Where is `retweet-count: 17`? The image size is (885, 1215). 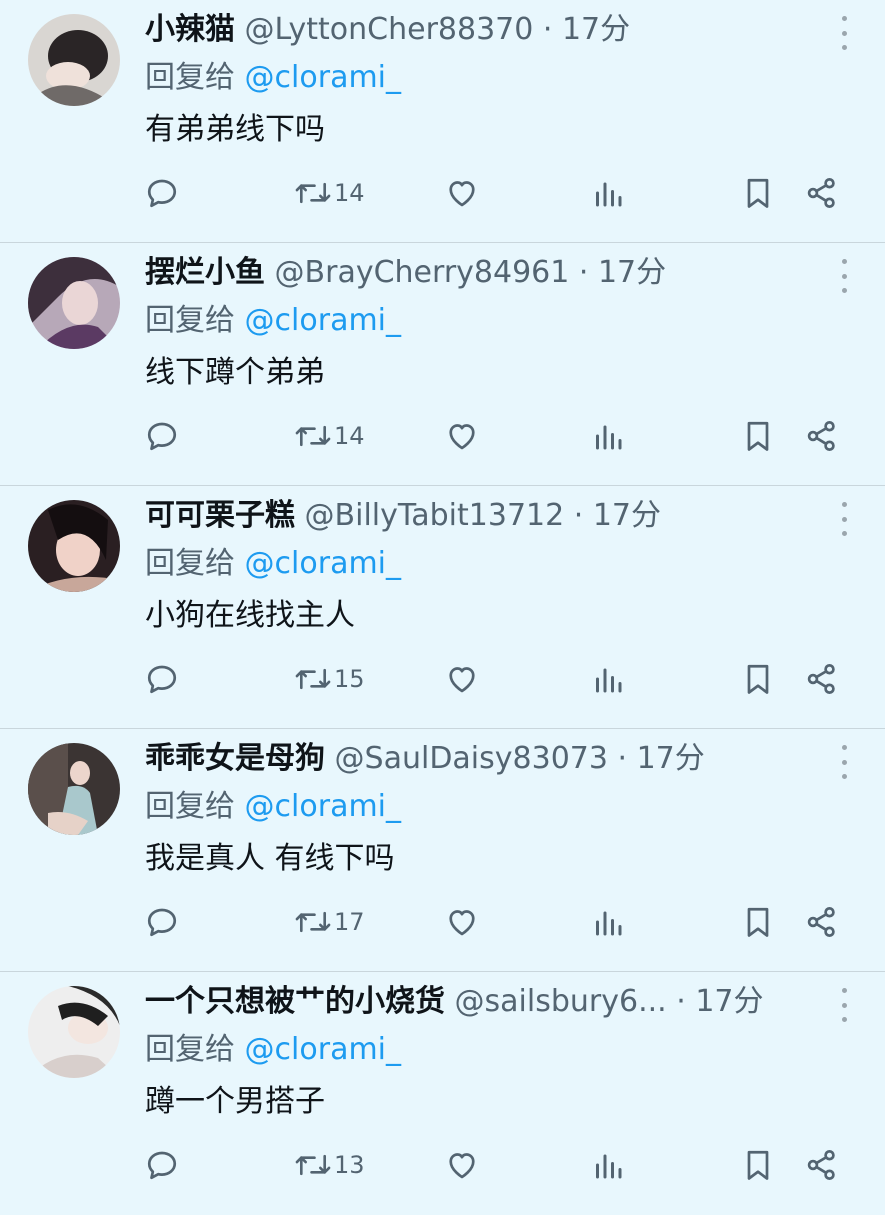
retweet-count: 17 is located at coordinates (349, 922).